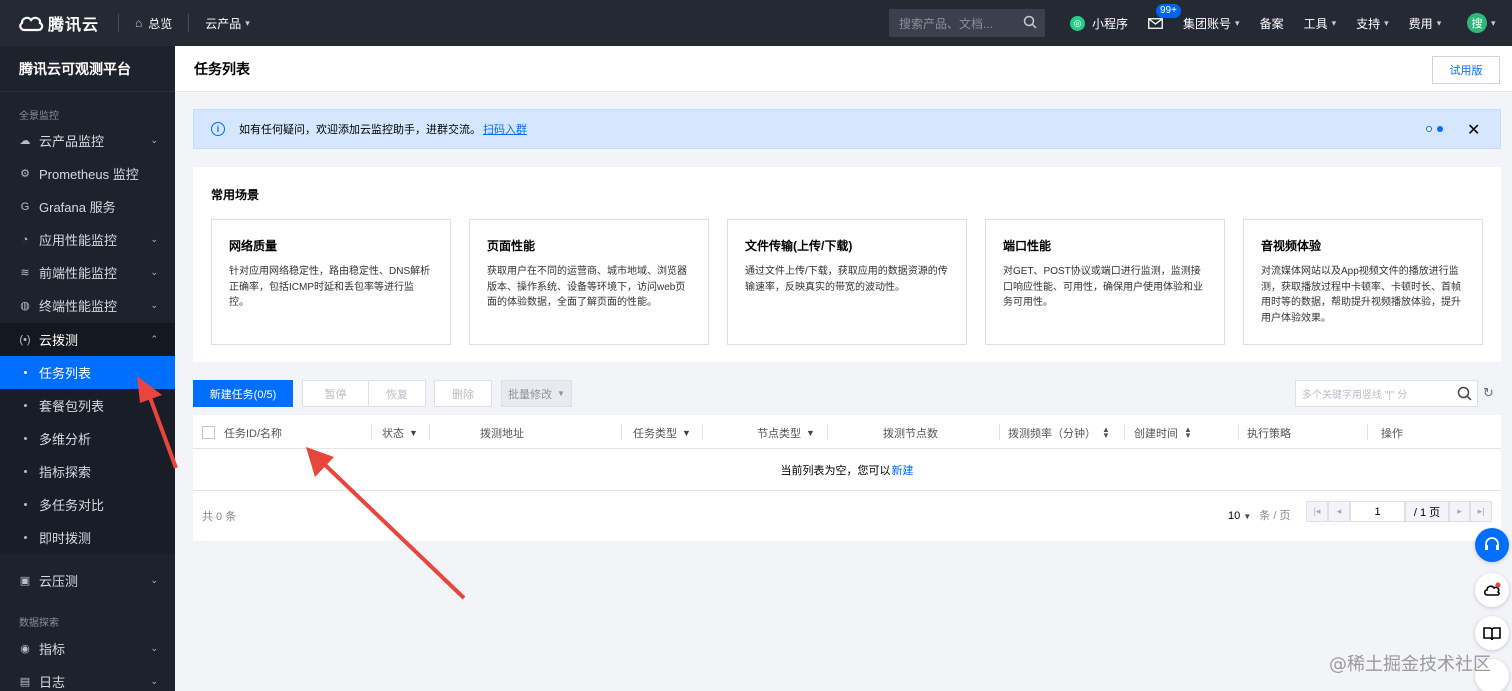 This screenshot has width=1512, height=691. What do you see at coordinates (227, 23) in the screenshot?
I see `products-menu: 云产品 ▾` at bounding box center [227, 23].